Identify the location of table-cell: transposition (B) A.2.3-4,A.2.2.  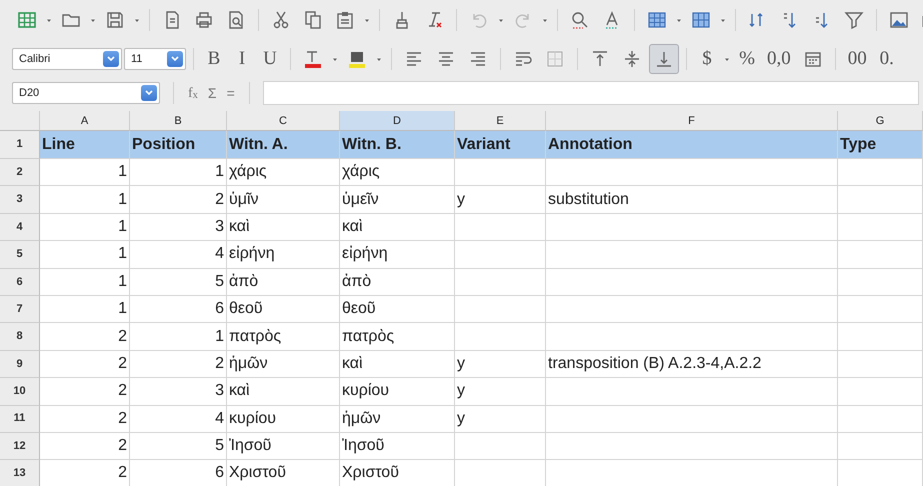
(692, 364).